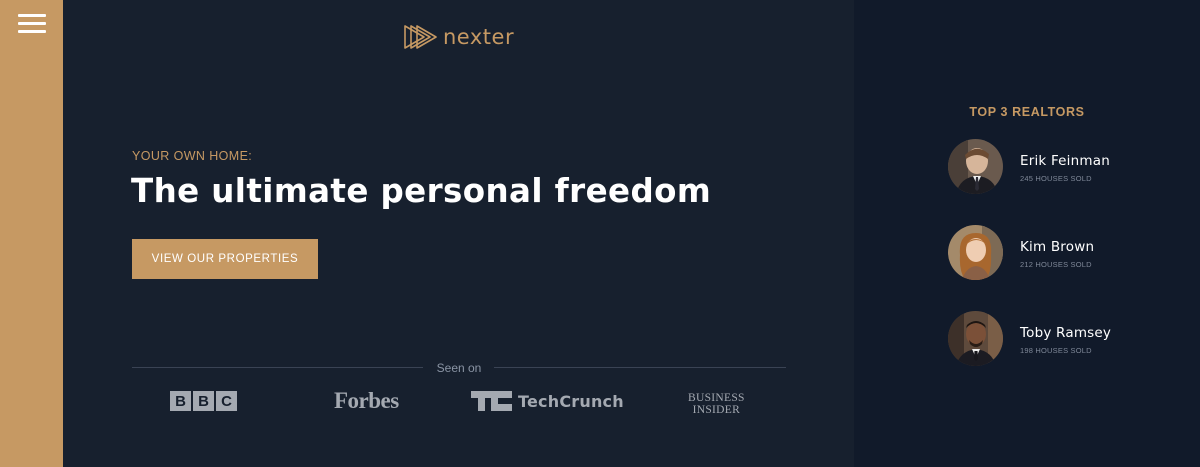 This screenshot has height=467, width=1200. What do you see at coordinates (716, 397) in the screenshot?
I see `business-insider-line: BUSINESS` at bounding box center [716, 397].